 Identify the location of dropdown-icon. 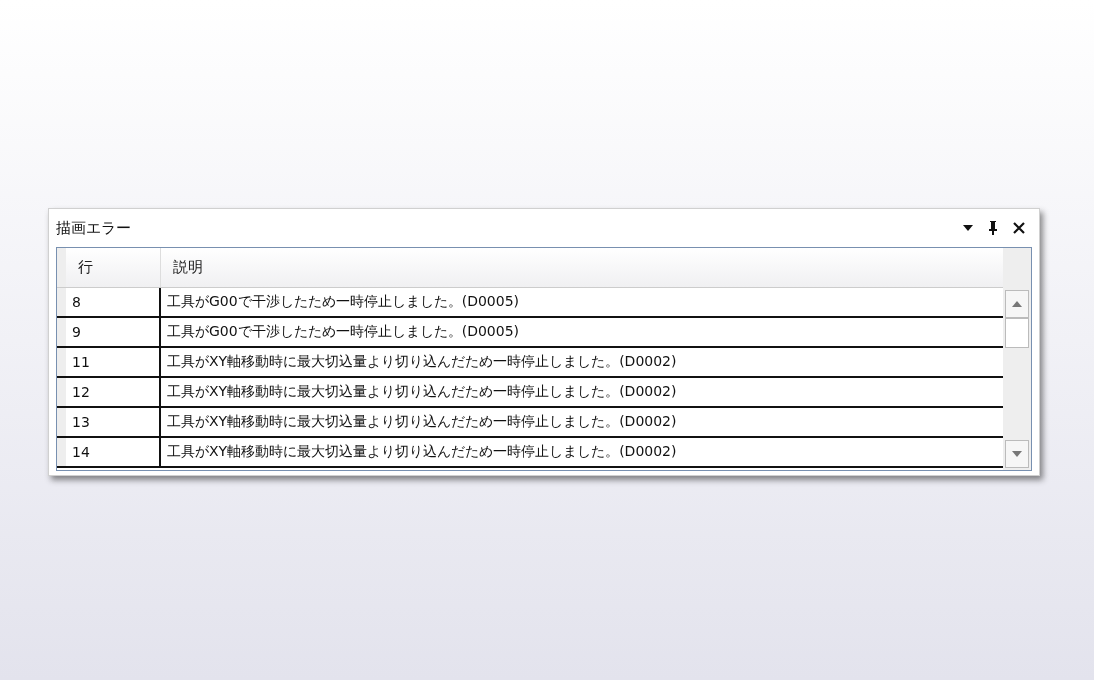
(968, 228).